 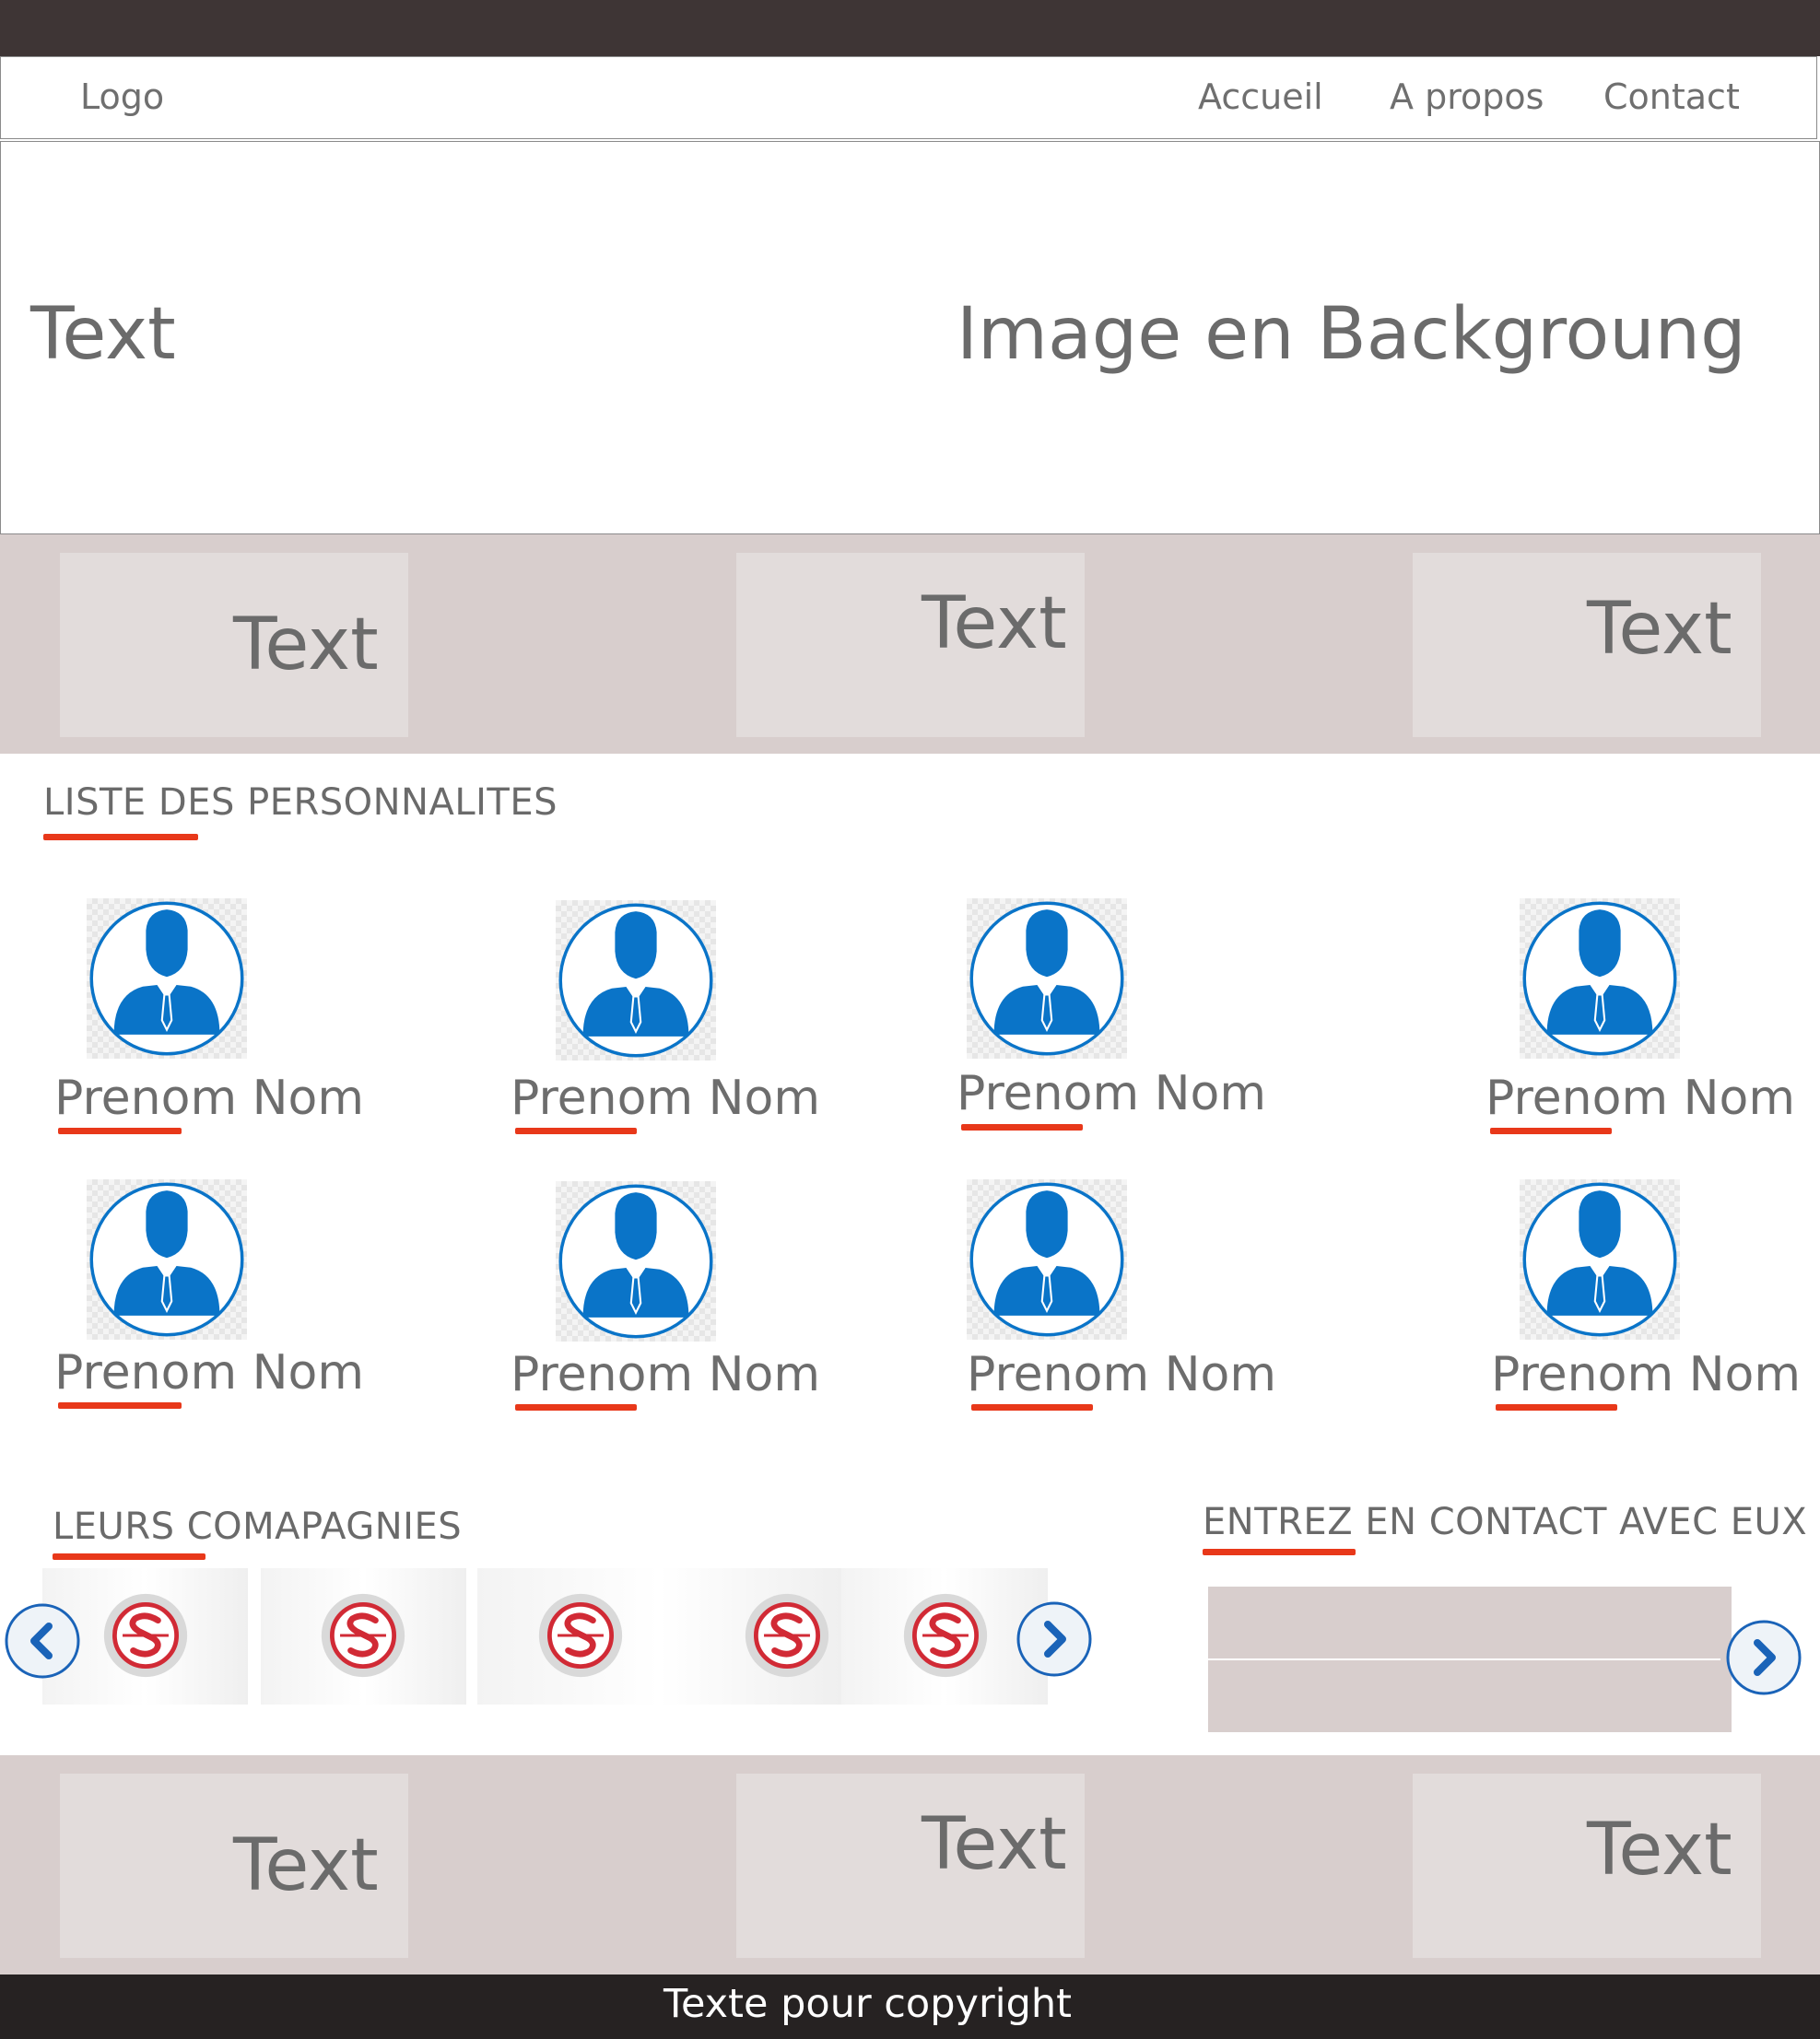 What do you see at coordinates (300, 803) in the screenshot?
I see `personalities-title: LISTE DES PERSONNALITES` at bounding box center [300, 803].